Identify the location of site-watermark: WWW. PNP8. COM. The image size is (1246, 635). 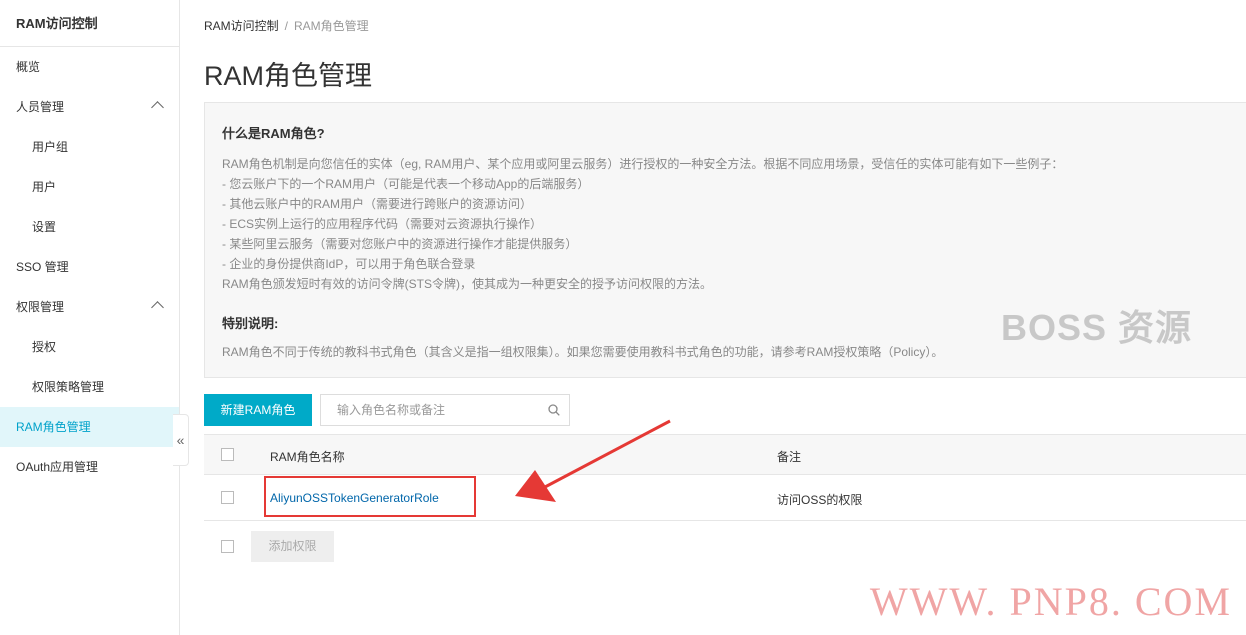
(1050, 601).